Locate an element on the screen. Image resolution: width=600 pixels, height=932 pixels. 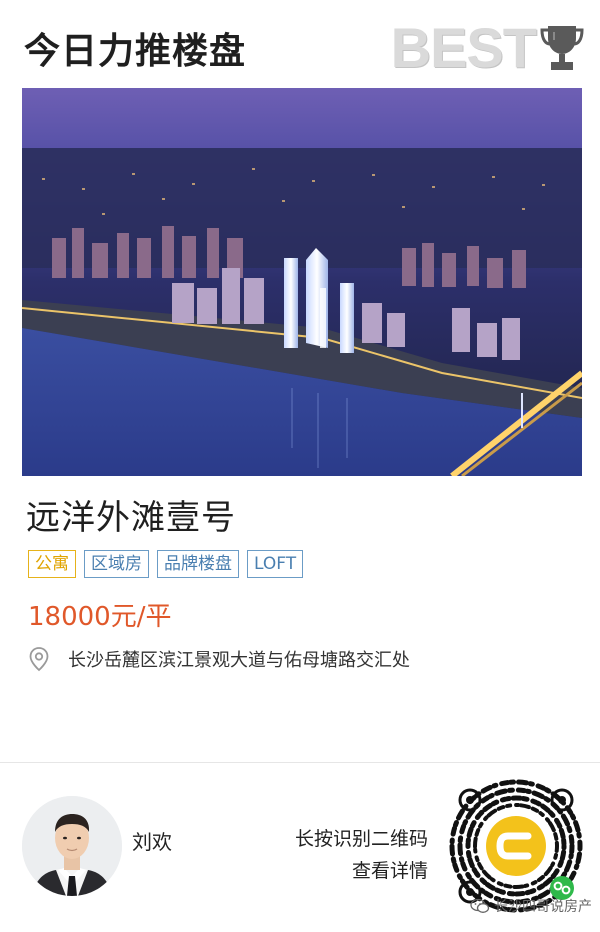
tag-loft: LOFT is located at coordinates (275, 564).